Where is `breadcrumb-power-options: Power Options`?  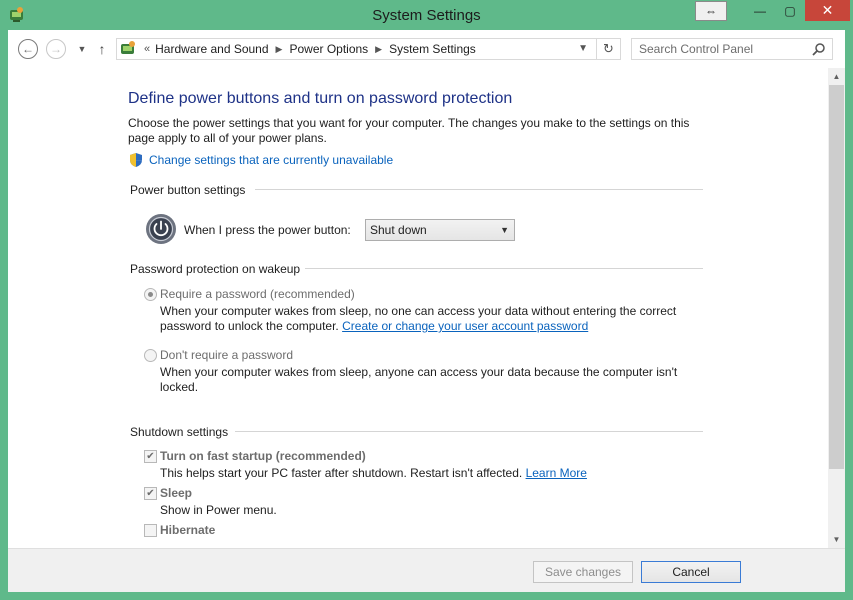 breadcrumb-power-options: Power Options is located at coordinates (328, 49).